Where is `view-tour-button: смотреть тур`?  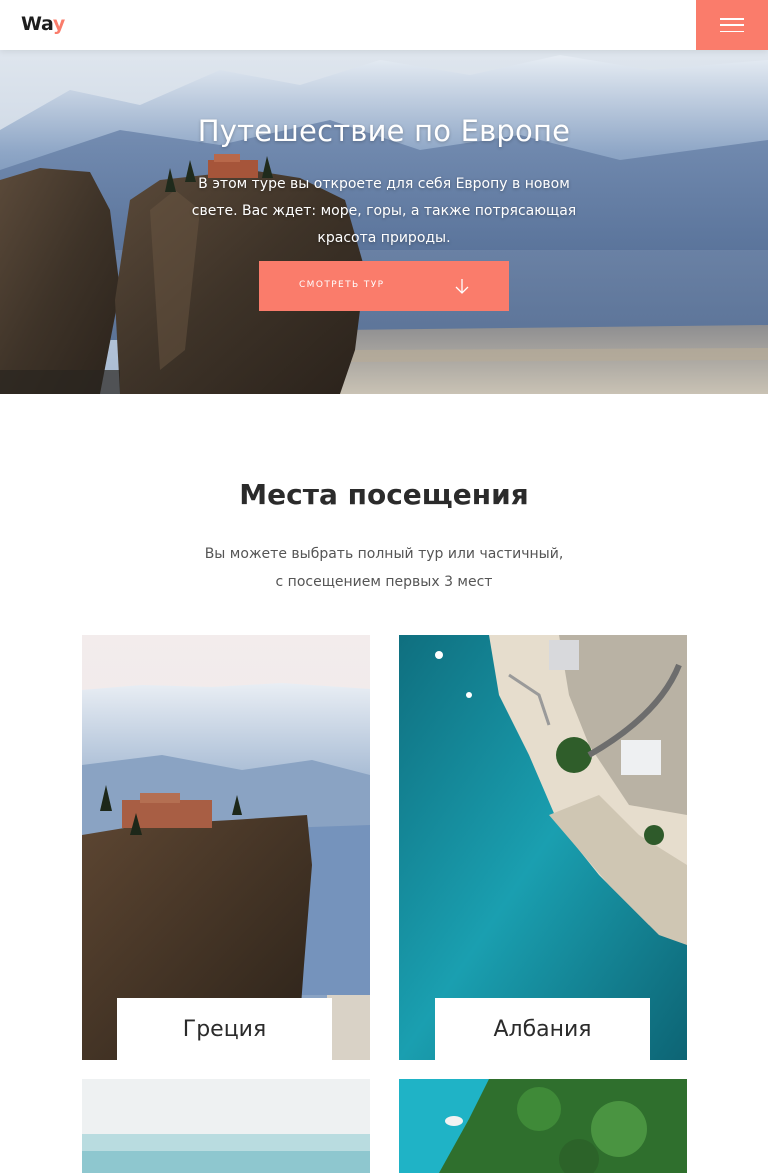
view-tour-button: смотреть тур is located at coordinates (384, 286).